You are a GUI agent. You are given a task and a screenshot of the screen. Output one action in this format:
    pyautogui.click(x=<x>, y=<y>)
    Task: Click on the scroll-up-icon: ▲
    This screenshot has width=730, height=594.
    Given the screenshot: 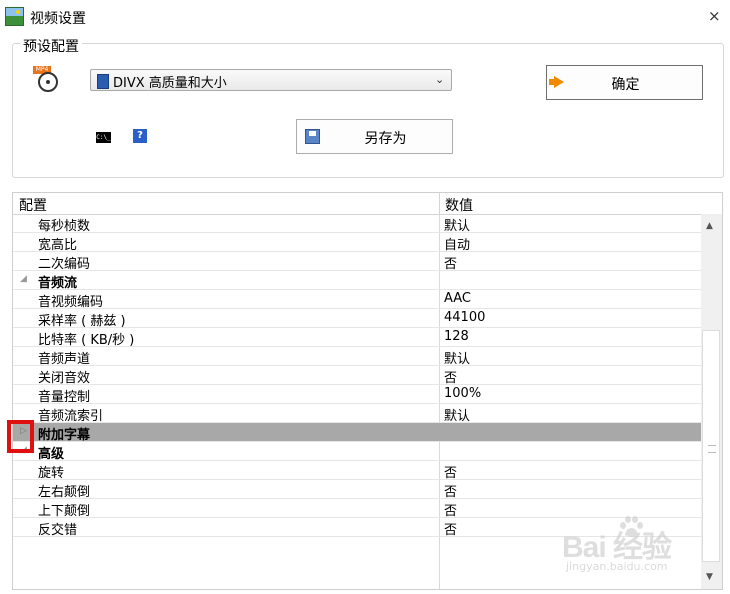 What is the action you would take?
    pyautogui.click(x=709, y=226)
    